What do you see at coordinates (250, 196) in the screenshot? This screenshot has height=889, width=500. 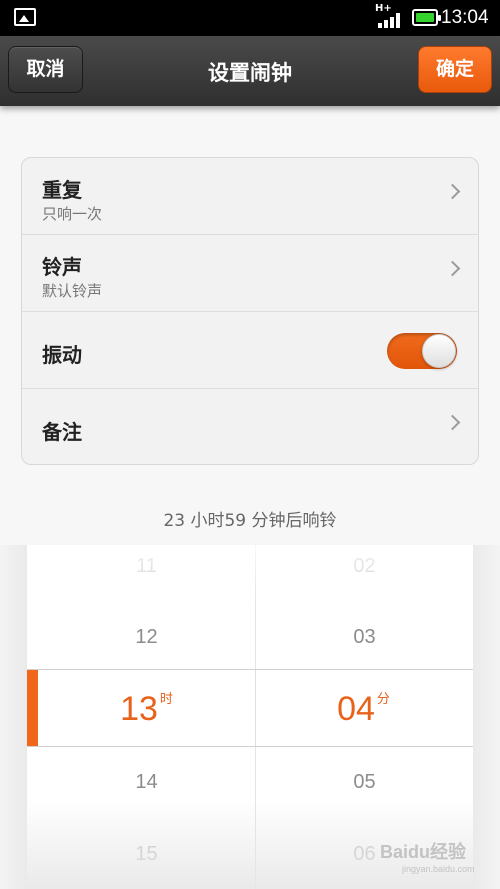 I see `repeat-row: 重复 只响一次` at bounding box center [250, 196].